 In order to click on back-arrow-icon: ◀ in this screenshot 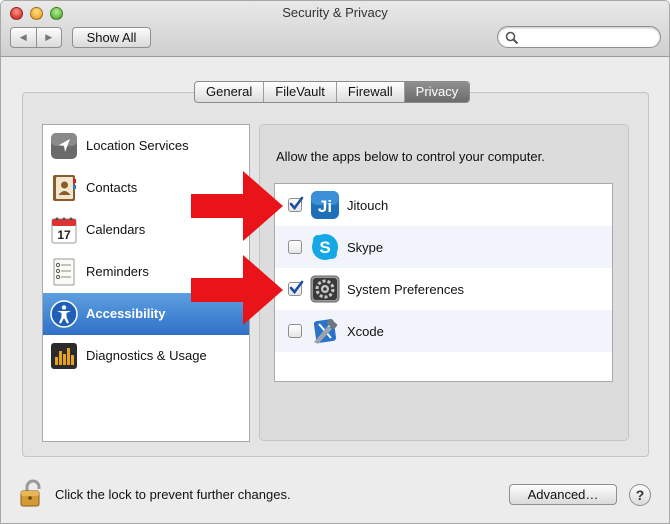, I will do `click(23, 37)`.